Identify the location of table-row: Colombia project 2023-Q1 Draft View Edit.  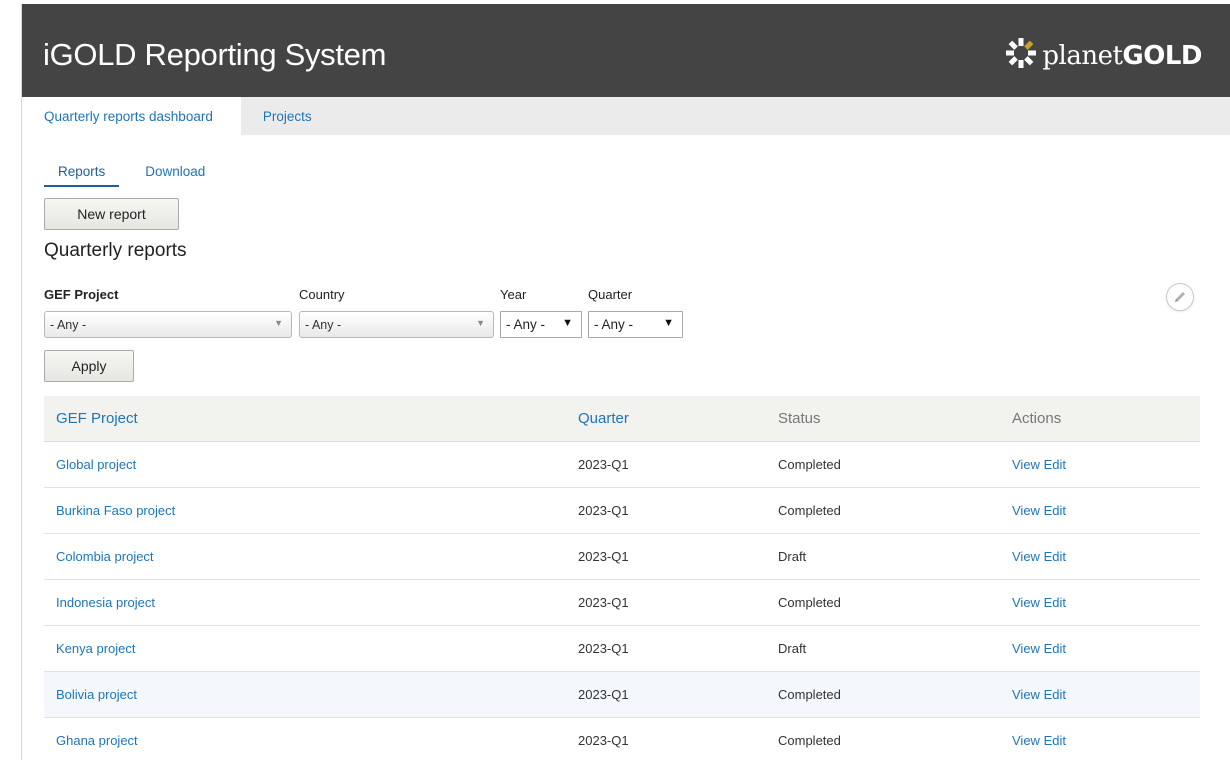
(622, 557).